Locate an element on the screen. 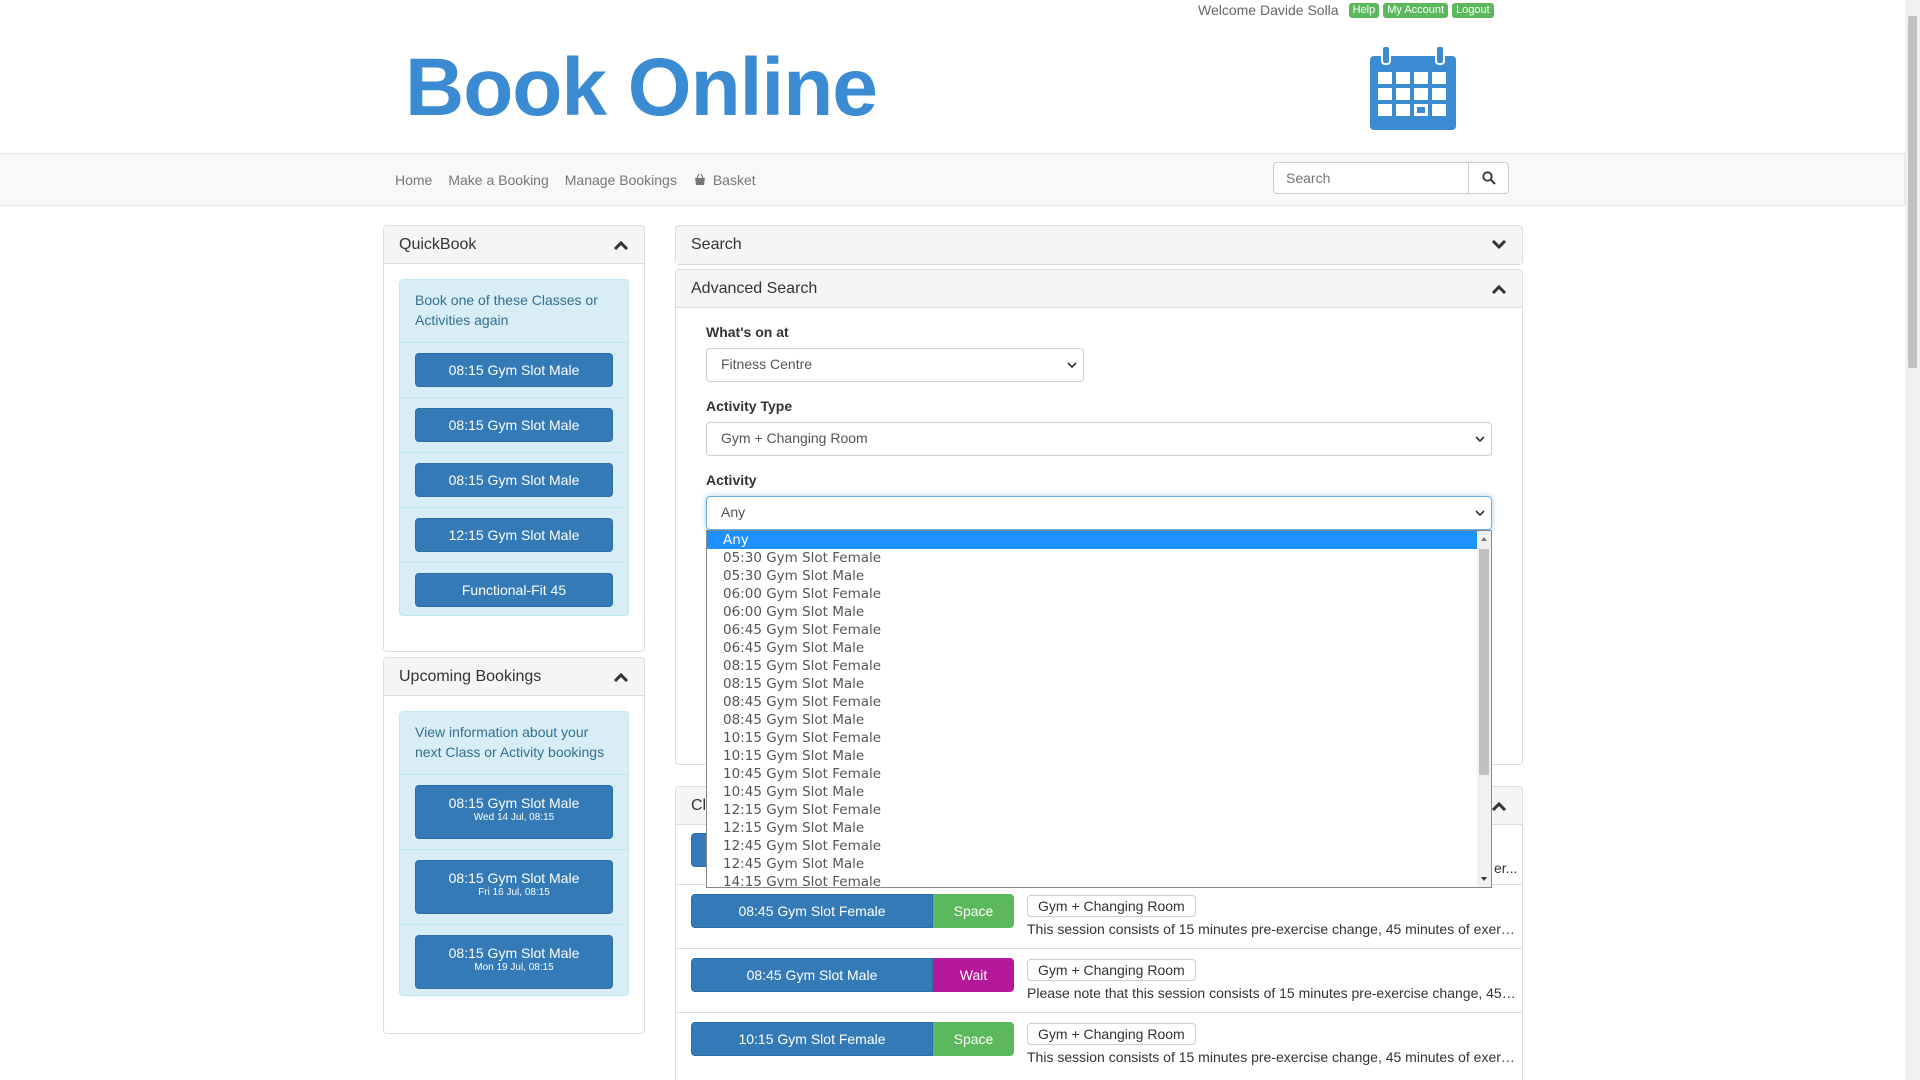 The width and height of the screenshot is (1920, 1080). dropdown-option: 12:15 Gym Slot Male is located at coordinates (1099, 828).